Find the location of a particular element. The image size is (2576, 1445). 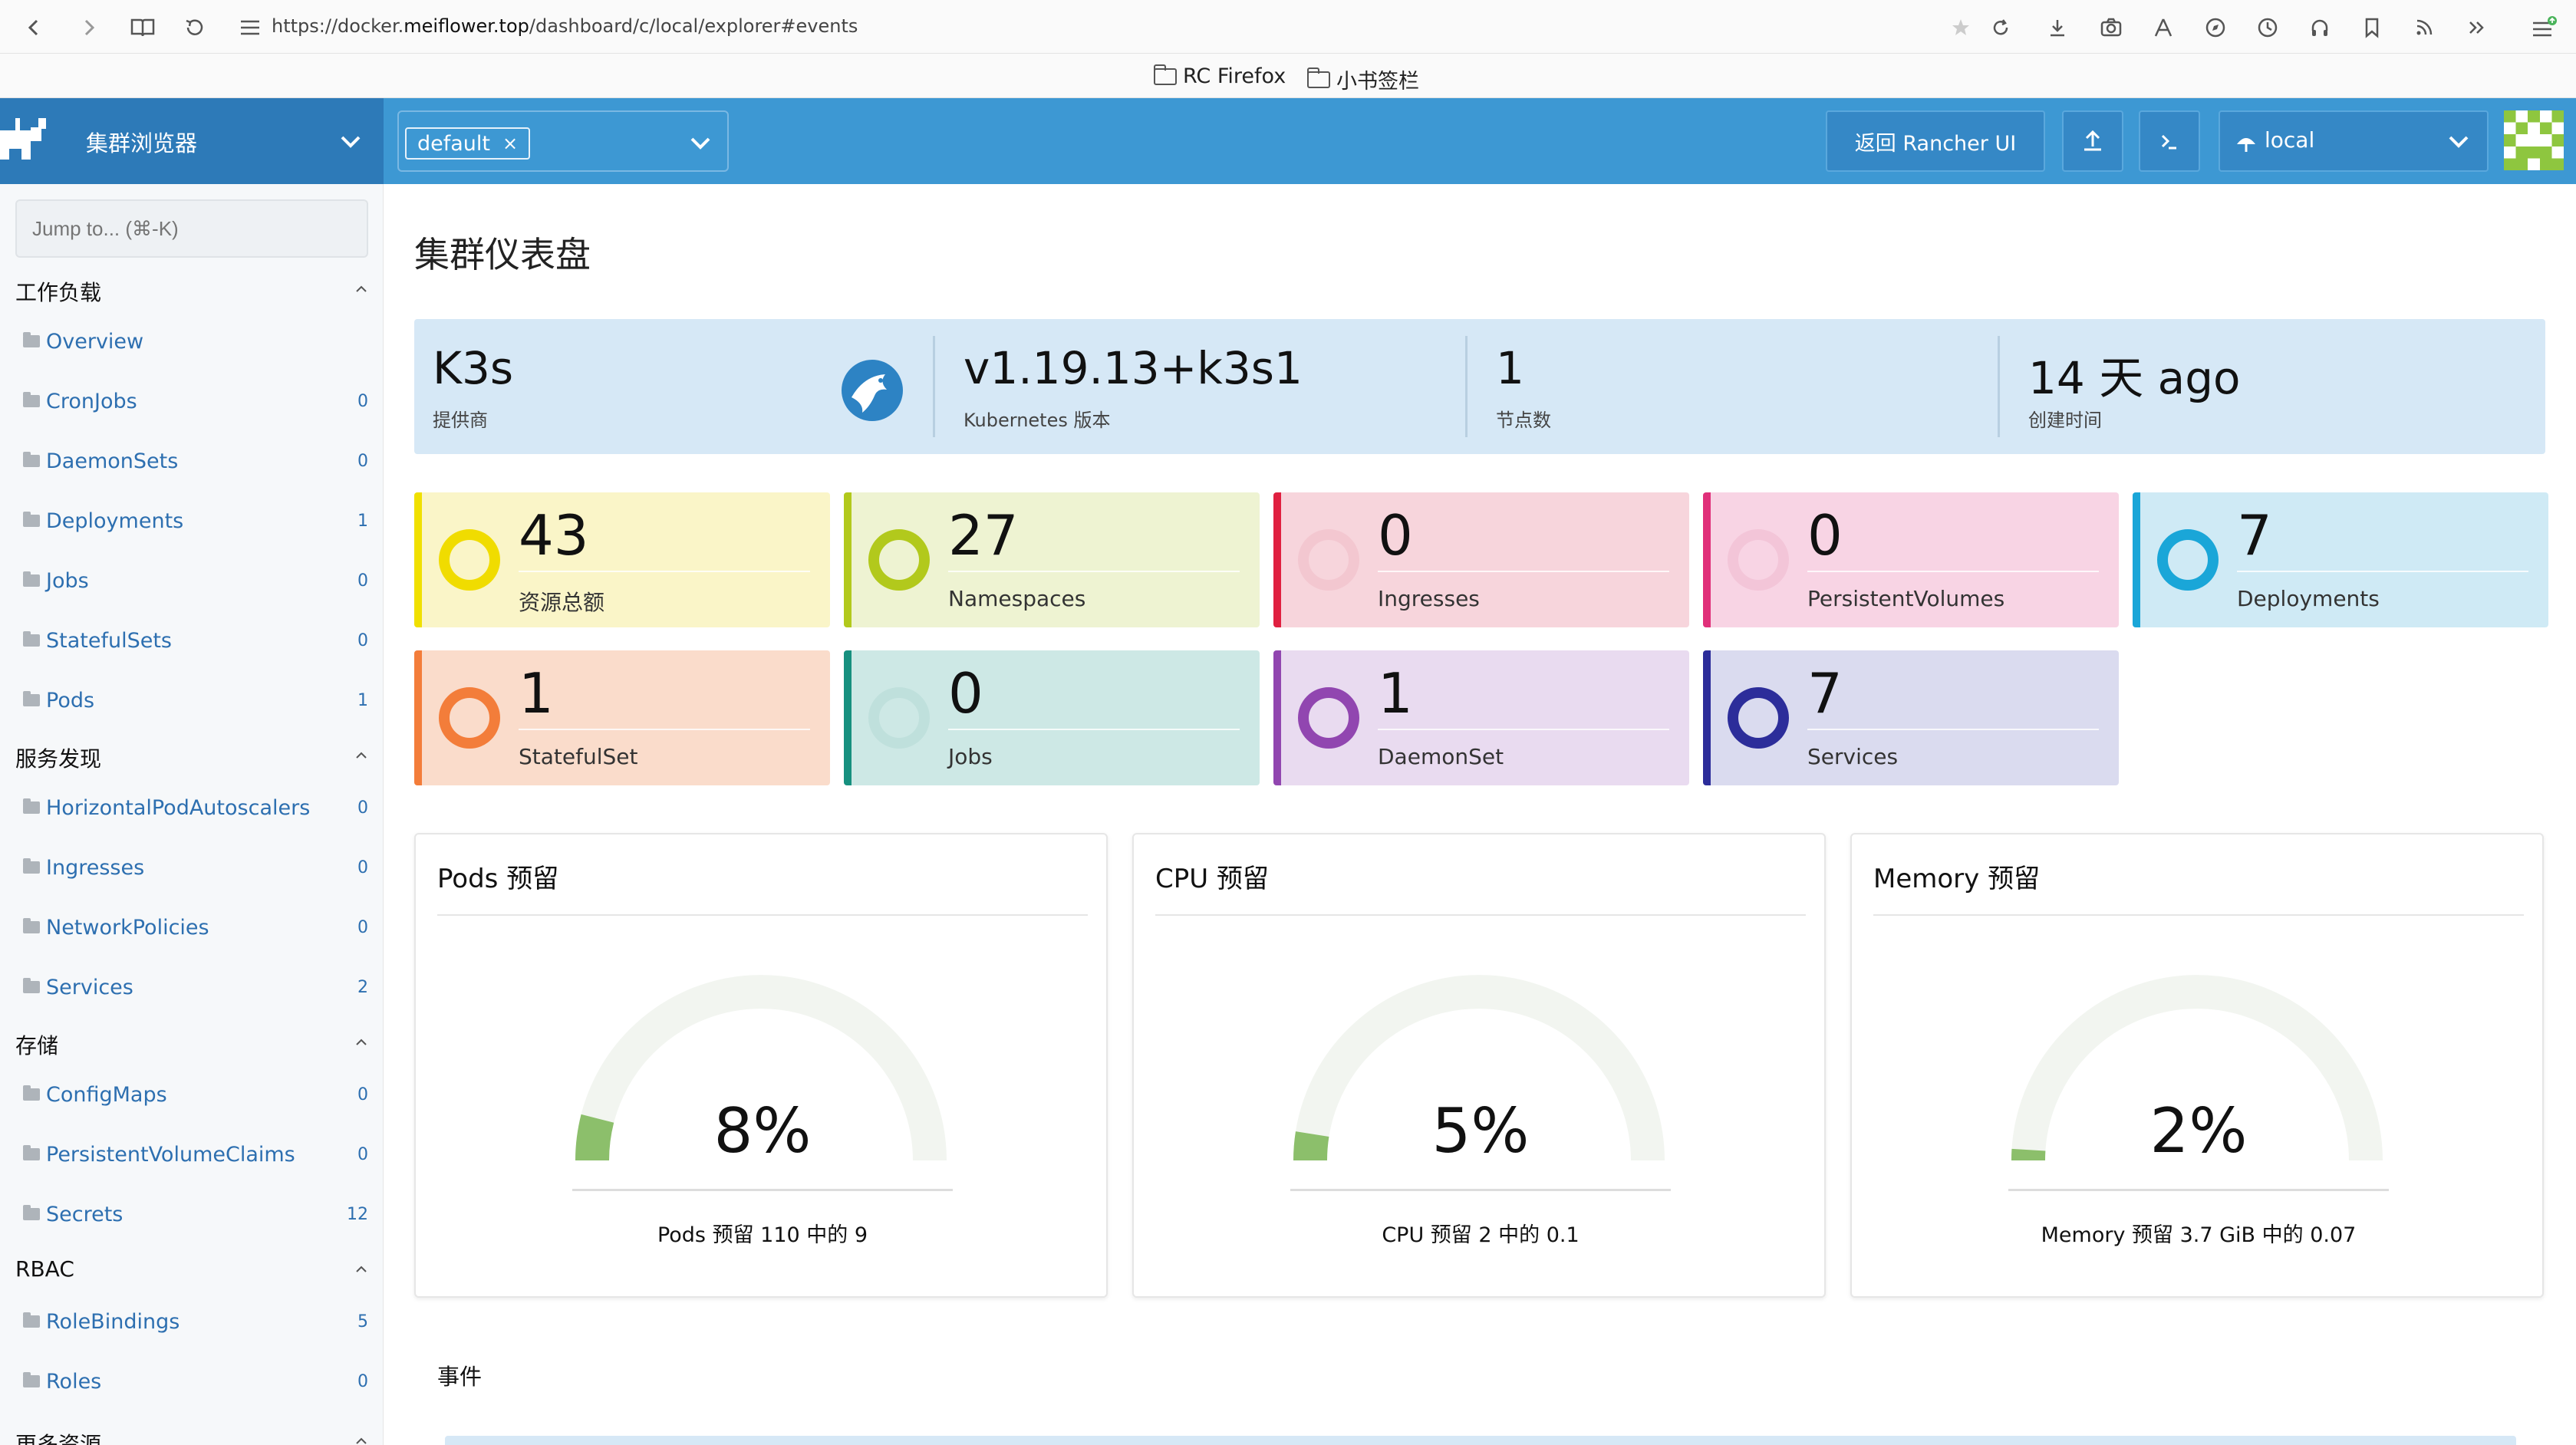

sidebar-item-label: Ingresses is located at coordinates (95, 867).